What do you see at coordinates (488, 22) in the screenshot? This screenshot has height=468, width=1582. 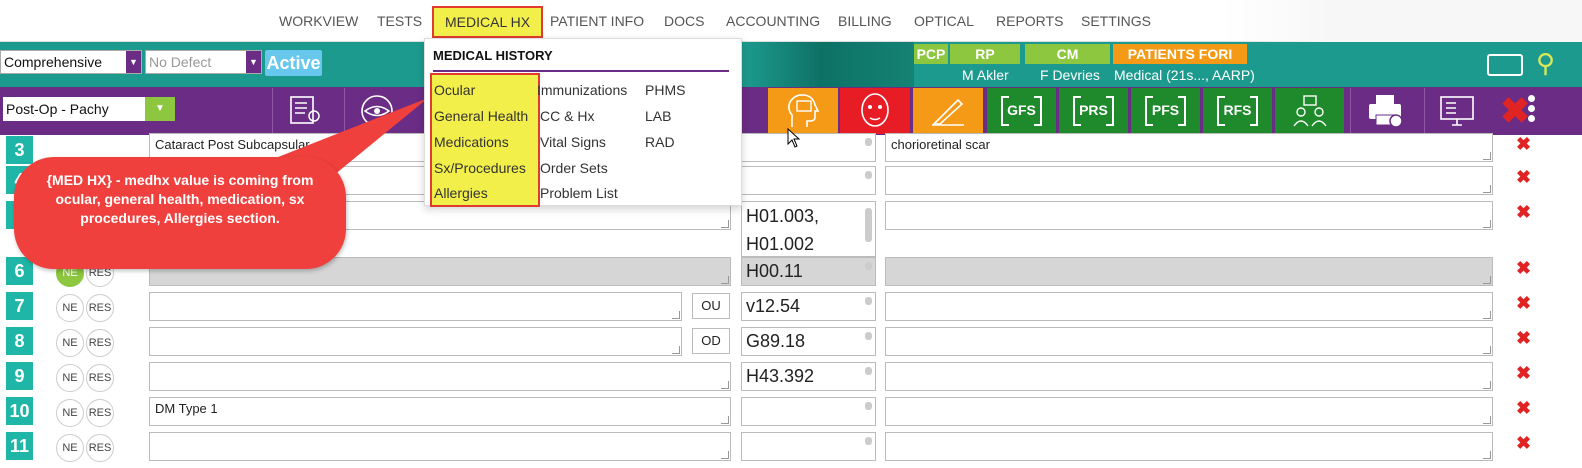 I see `nav-medical-hx: MEDICAL HX` at bounding box center [488, 22].